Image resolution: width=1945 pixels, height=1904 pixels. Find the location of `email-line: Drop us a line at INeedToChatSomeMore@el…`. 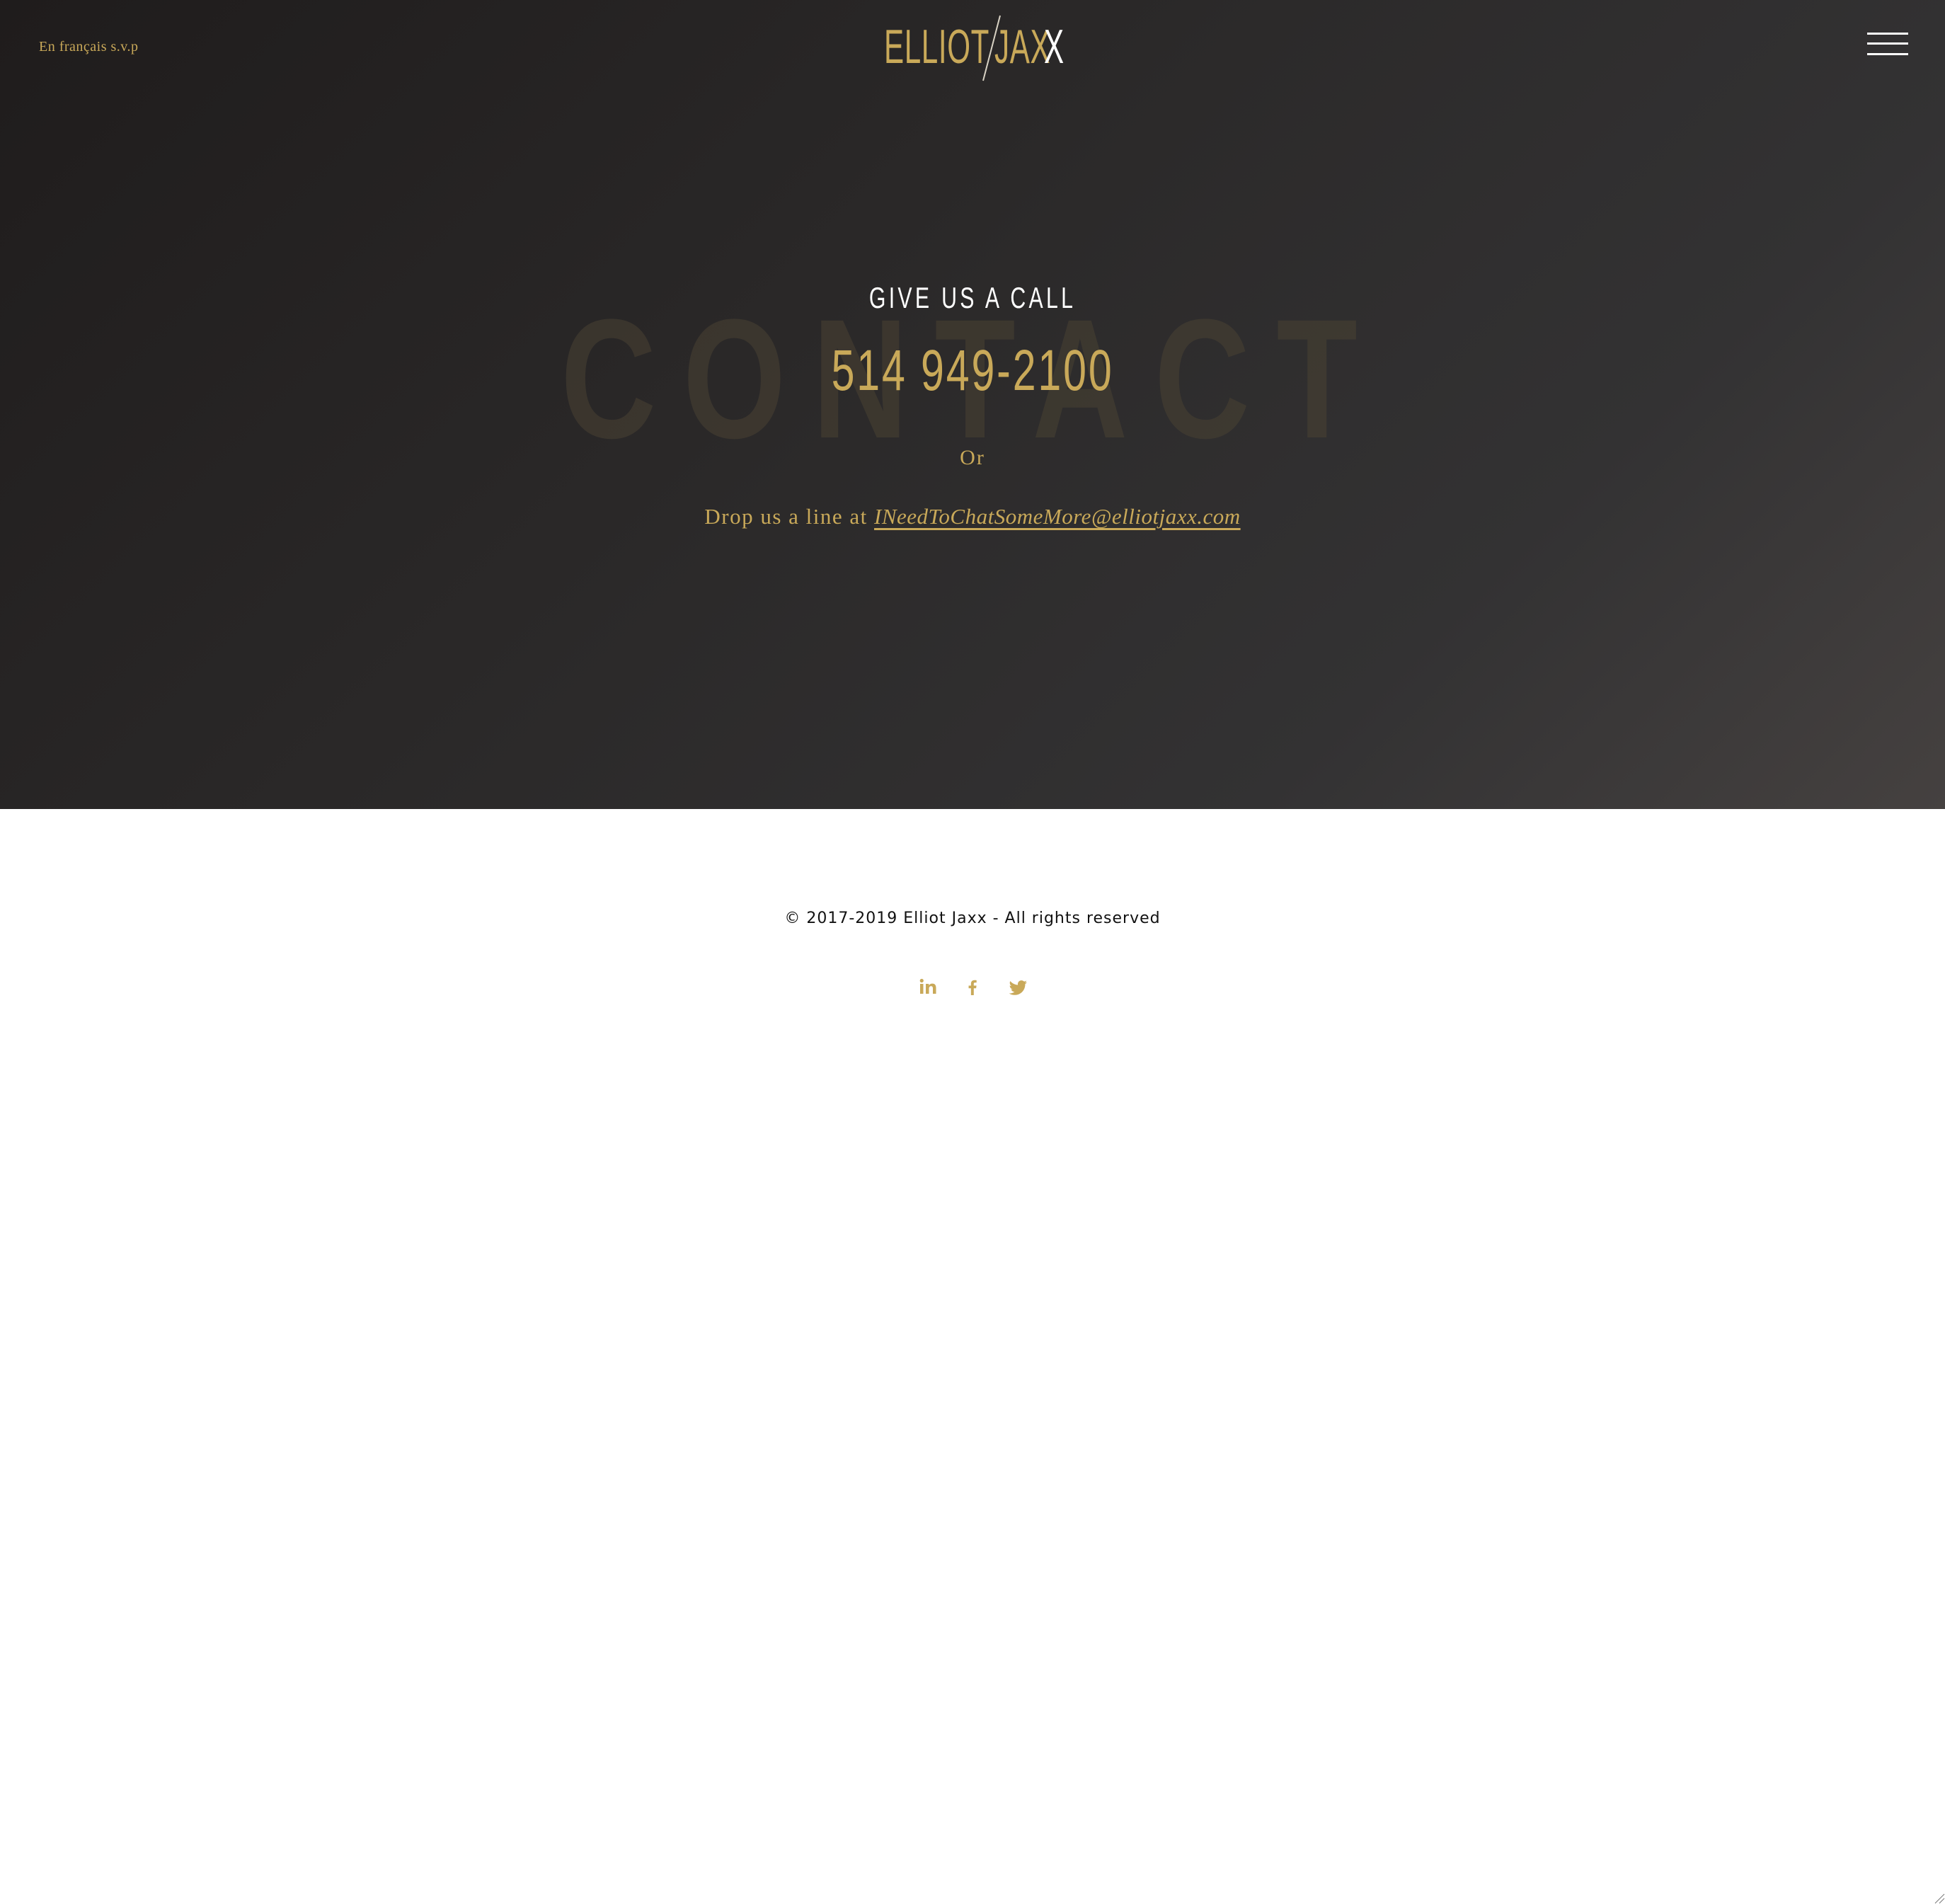

email-line: Drop us a line at INeedToChatSomeMore@el… is located at coordinates (973, 517).